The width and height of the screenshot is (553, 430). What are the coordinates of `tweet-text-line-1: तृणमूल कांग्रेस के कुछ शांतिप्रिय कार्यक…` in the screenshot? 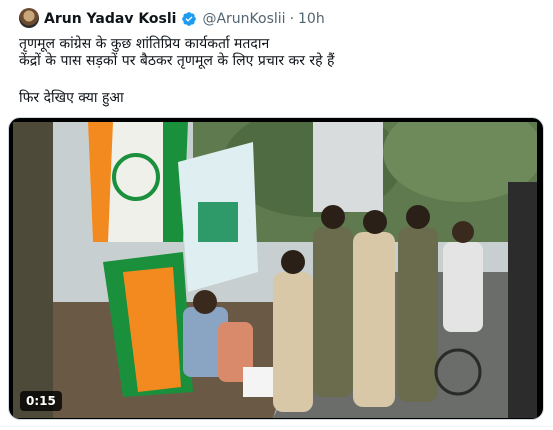 It's located at (144, 44).